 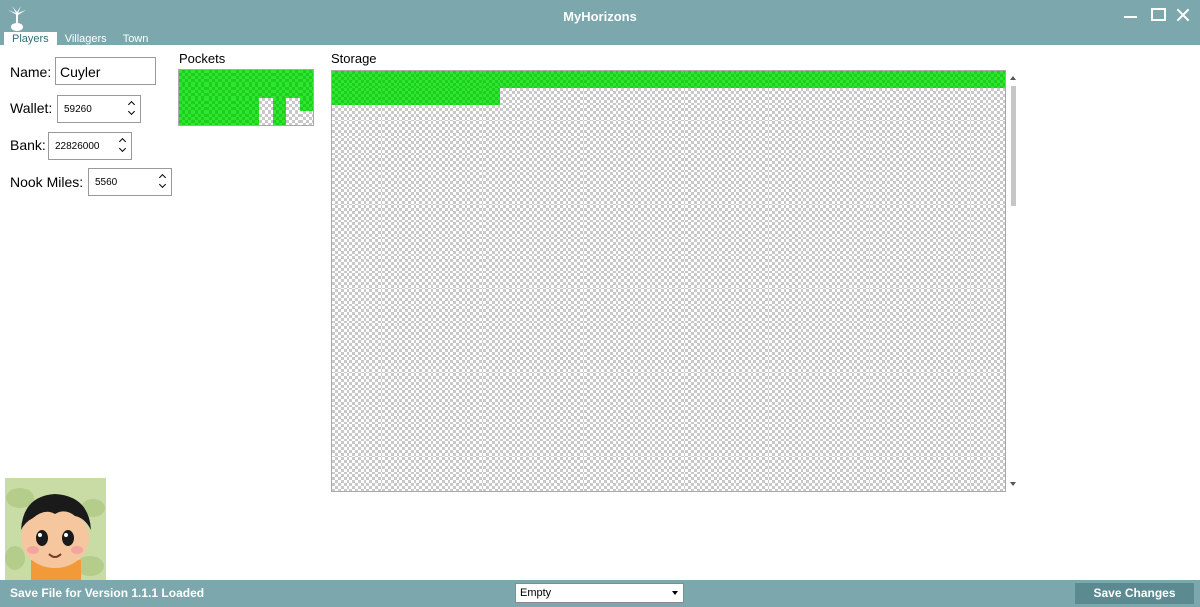 I want to click on nook-miles-decrement-icon, so click(x=163, y=187).